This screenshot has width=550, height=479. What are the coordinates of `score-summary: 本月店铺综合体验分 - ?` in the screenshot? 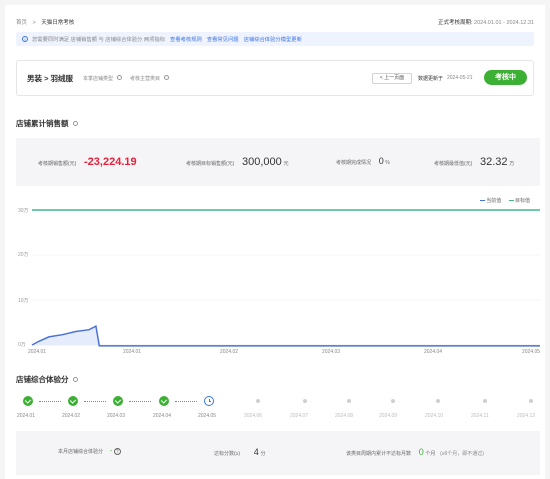 It's located at (89, 451).